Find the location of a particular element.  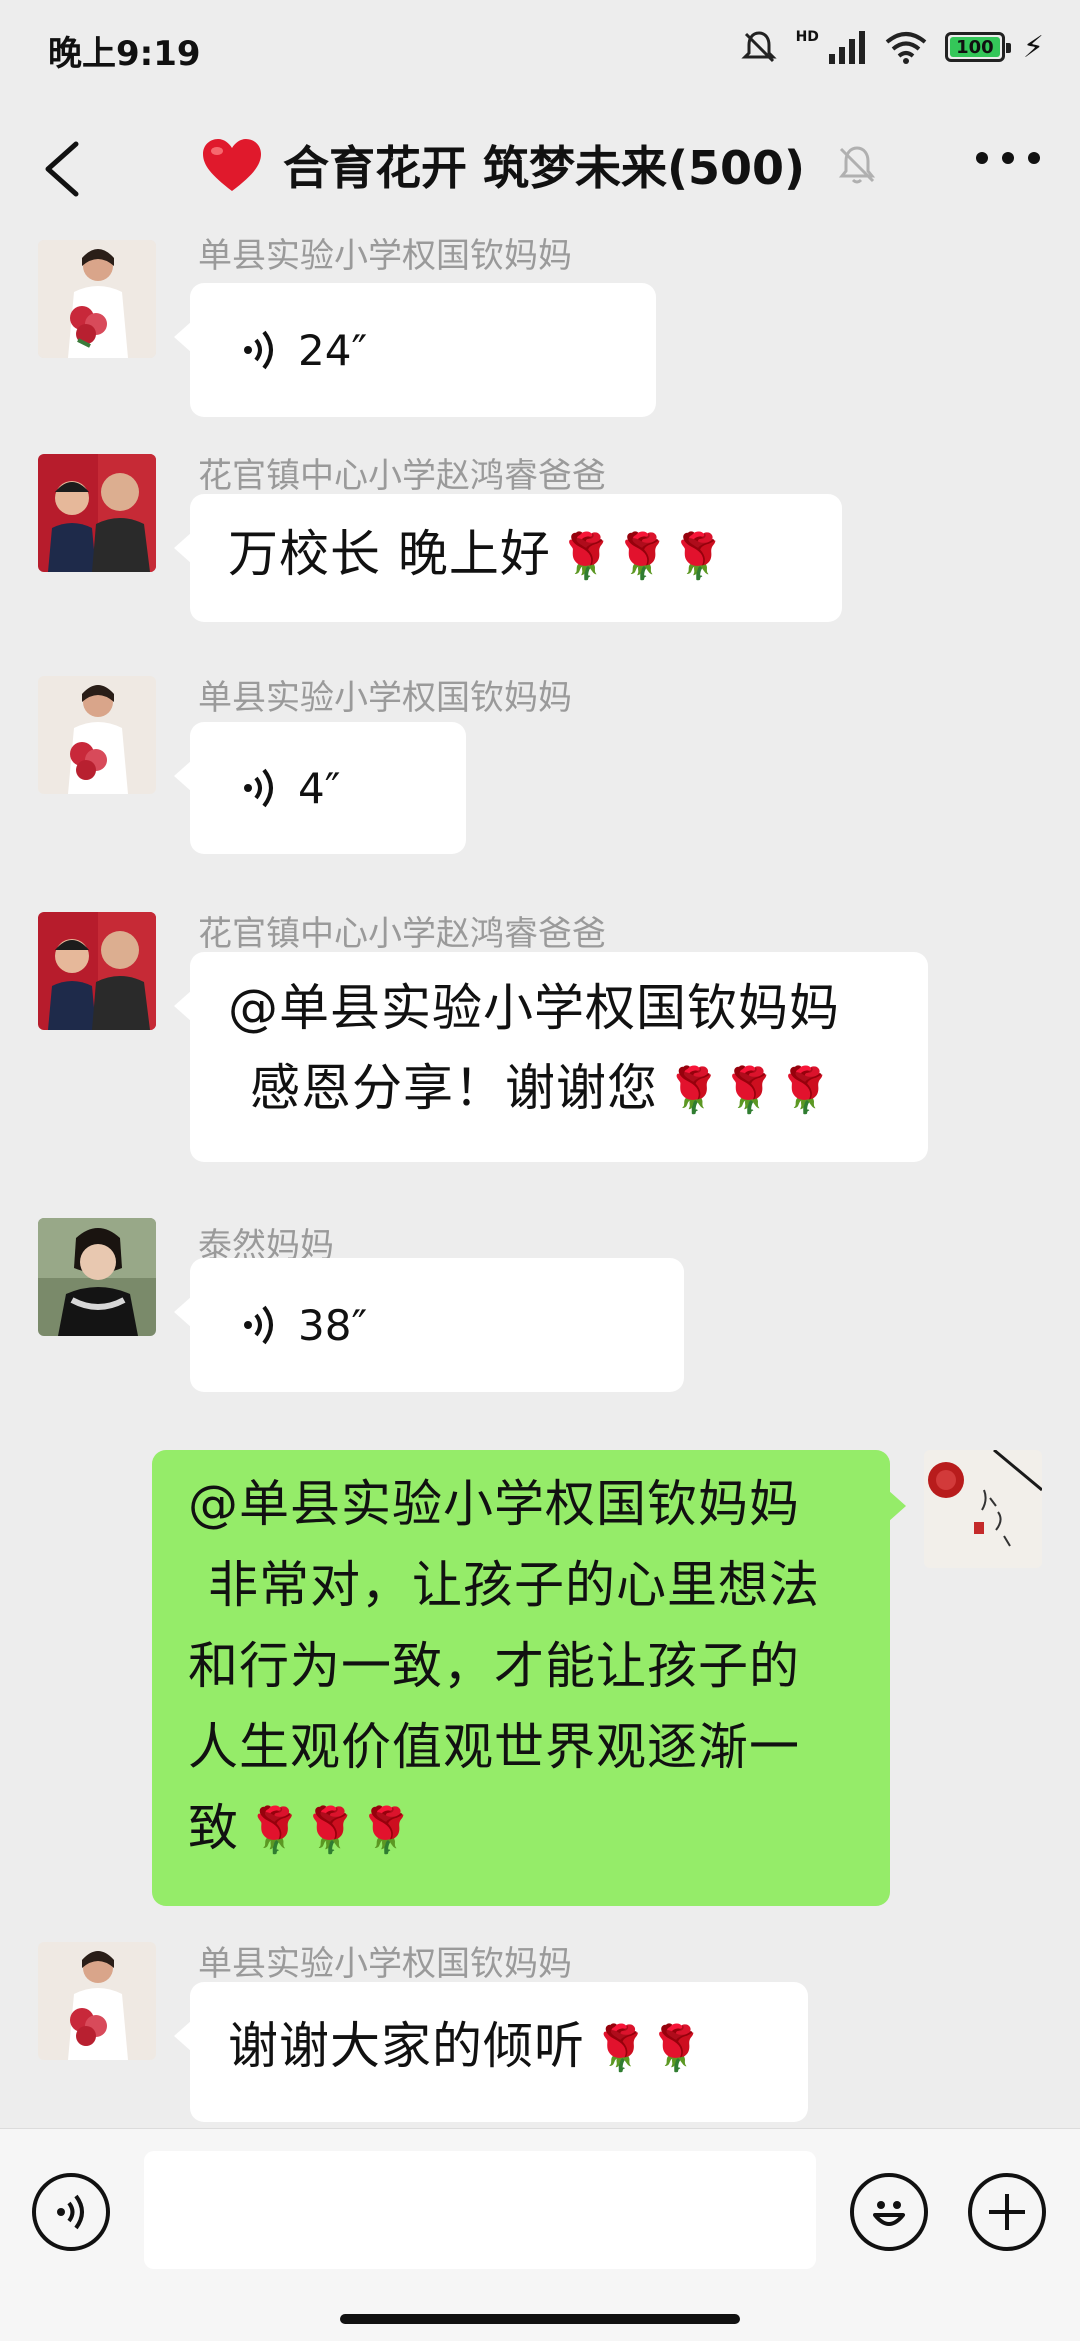

rose-emoji: 🌹🌹 is located at coordinates (649, 2048).